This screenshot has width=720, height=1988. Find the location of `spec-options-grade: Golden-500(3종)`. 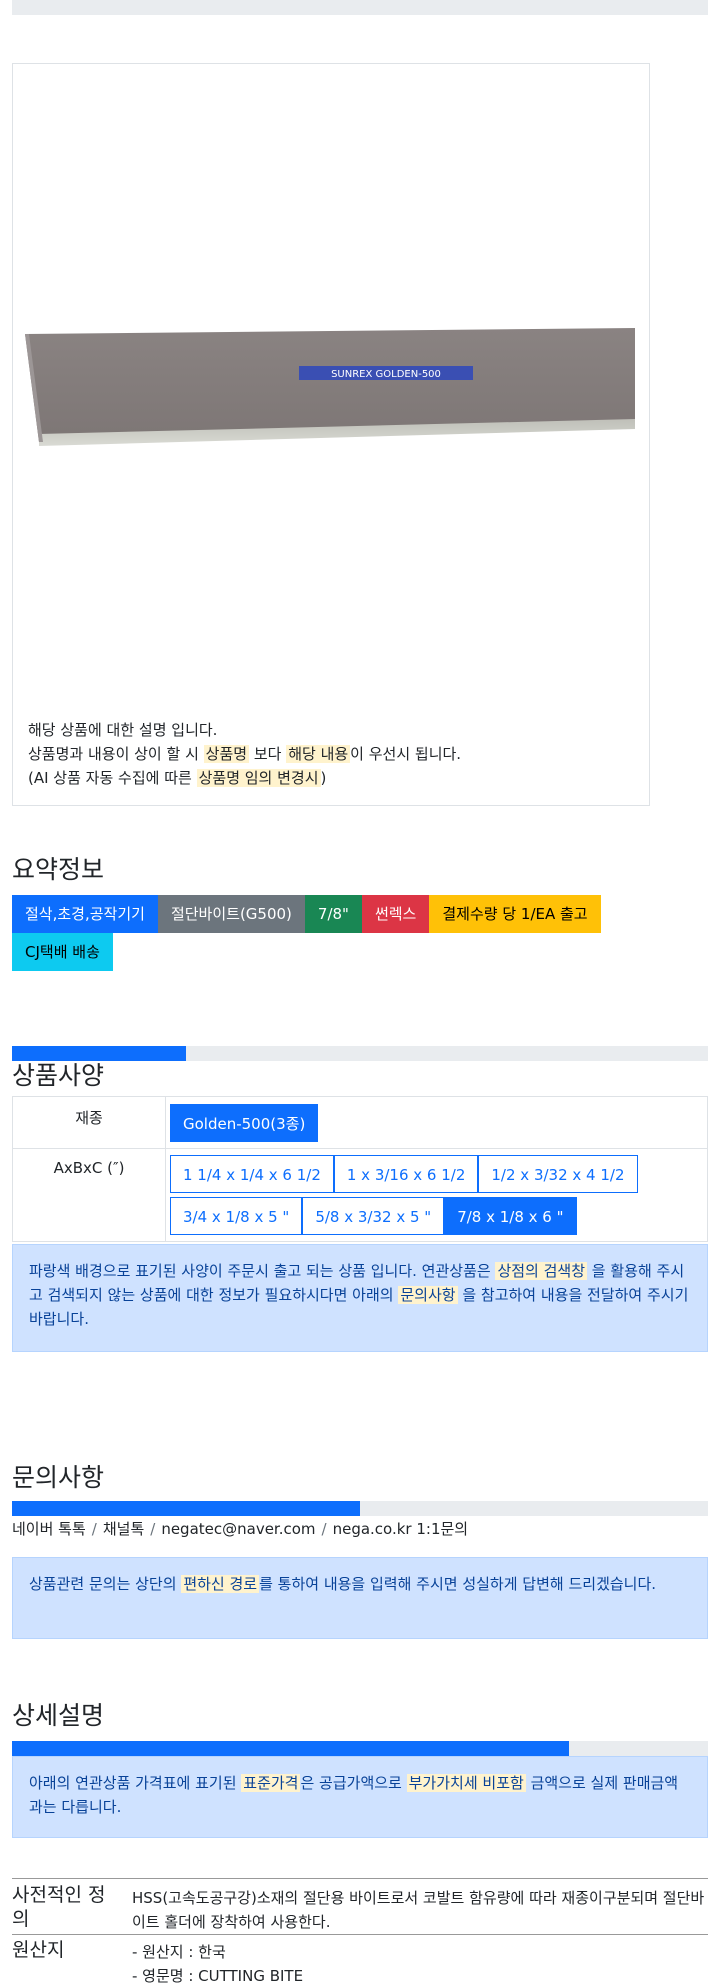

spec-options-grade: Golden-500(3종) is located at coordinates (436, 1122).